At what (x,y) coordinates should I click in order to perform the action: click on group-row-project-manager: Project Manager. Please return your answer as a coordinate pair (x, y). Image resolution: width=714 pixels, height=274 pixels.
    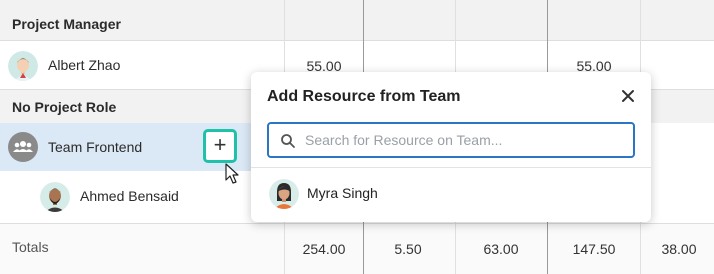
    Looking at the image, I should click on (357, 20).